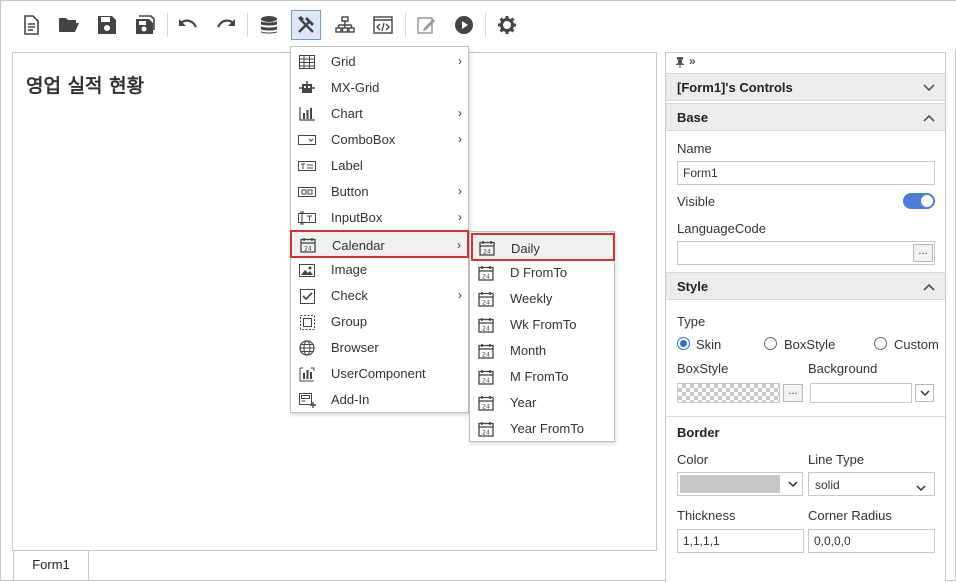 Image resolution: width=956 pixels, height=582 pixels. Describe the element at coordinates (871, 541) in the screenshot. I see `corner-radius-field: 0,0,0,0` at that location.